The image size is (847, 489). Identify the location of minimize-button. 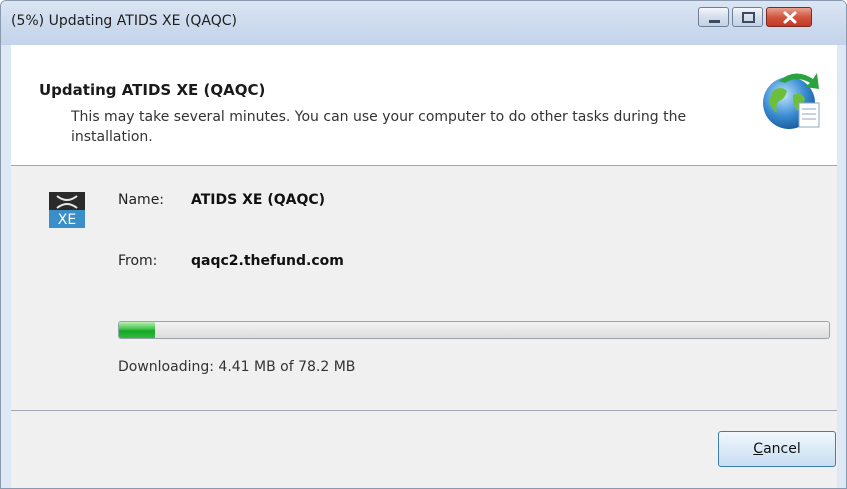
(713, 17).